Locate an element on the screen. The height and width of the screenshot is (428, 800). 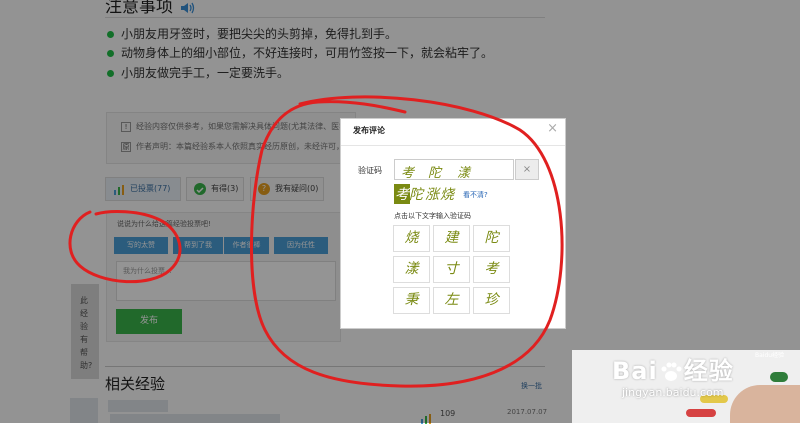
captcha-preview-char: 陀 is located at coordinates (416, 195).